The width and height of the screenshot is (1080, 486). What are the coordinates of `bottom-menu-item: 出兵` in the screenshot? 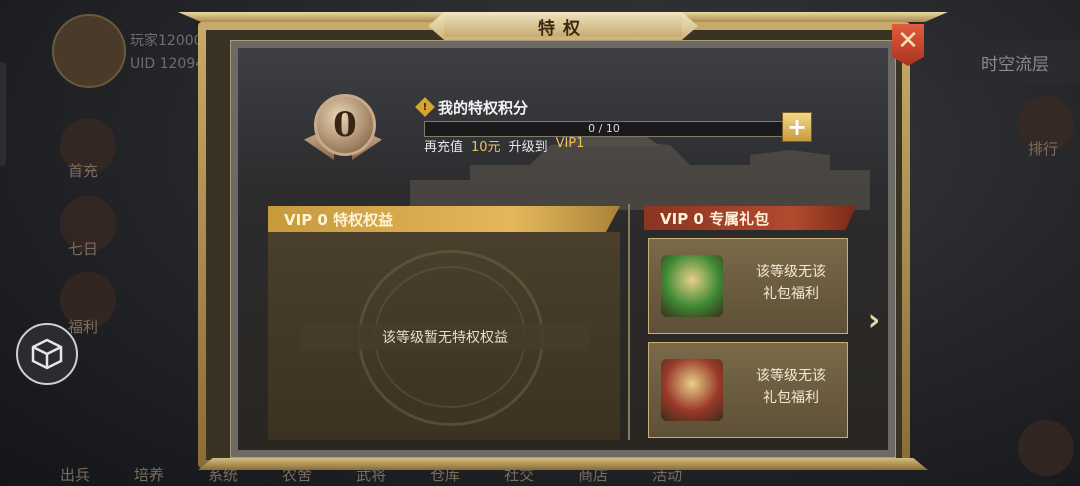 It's located at (75, 474).